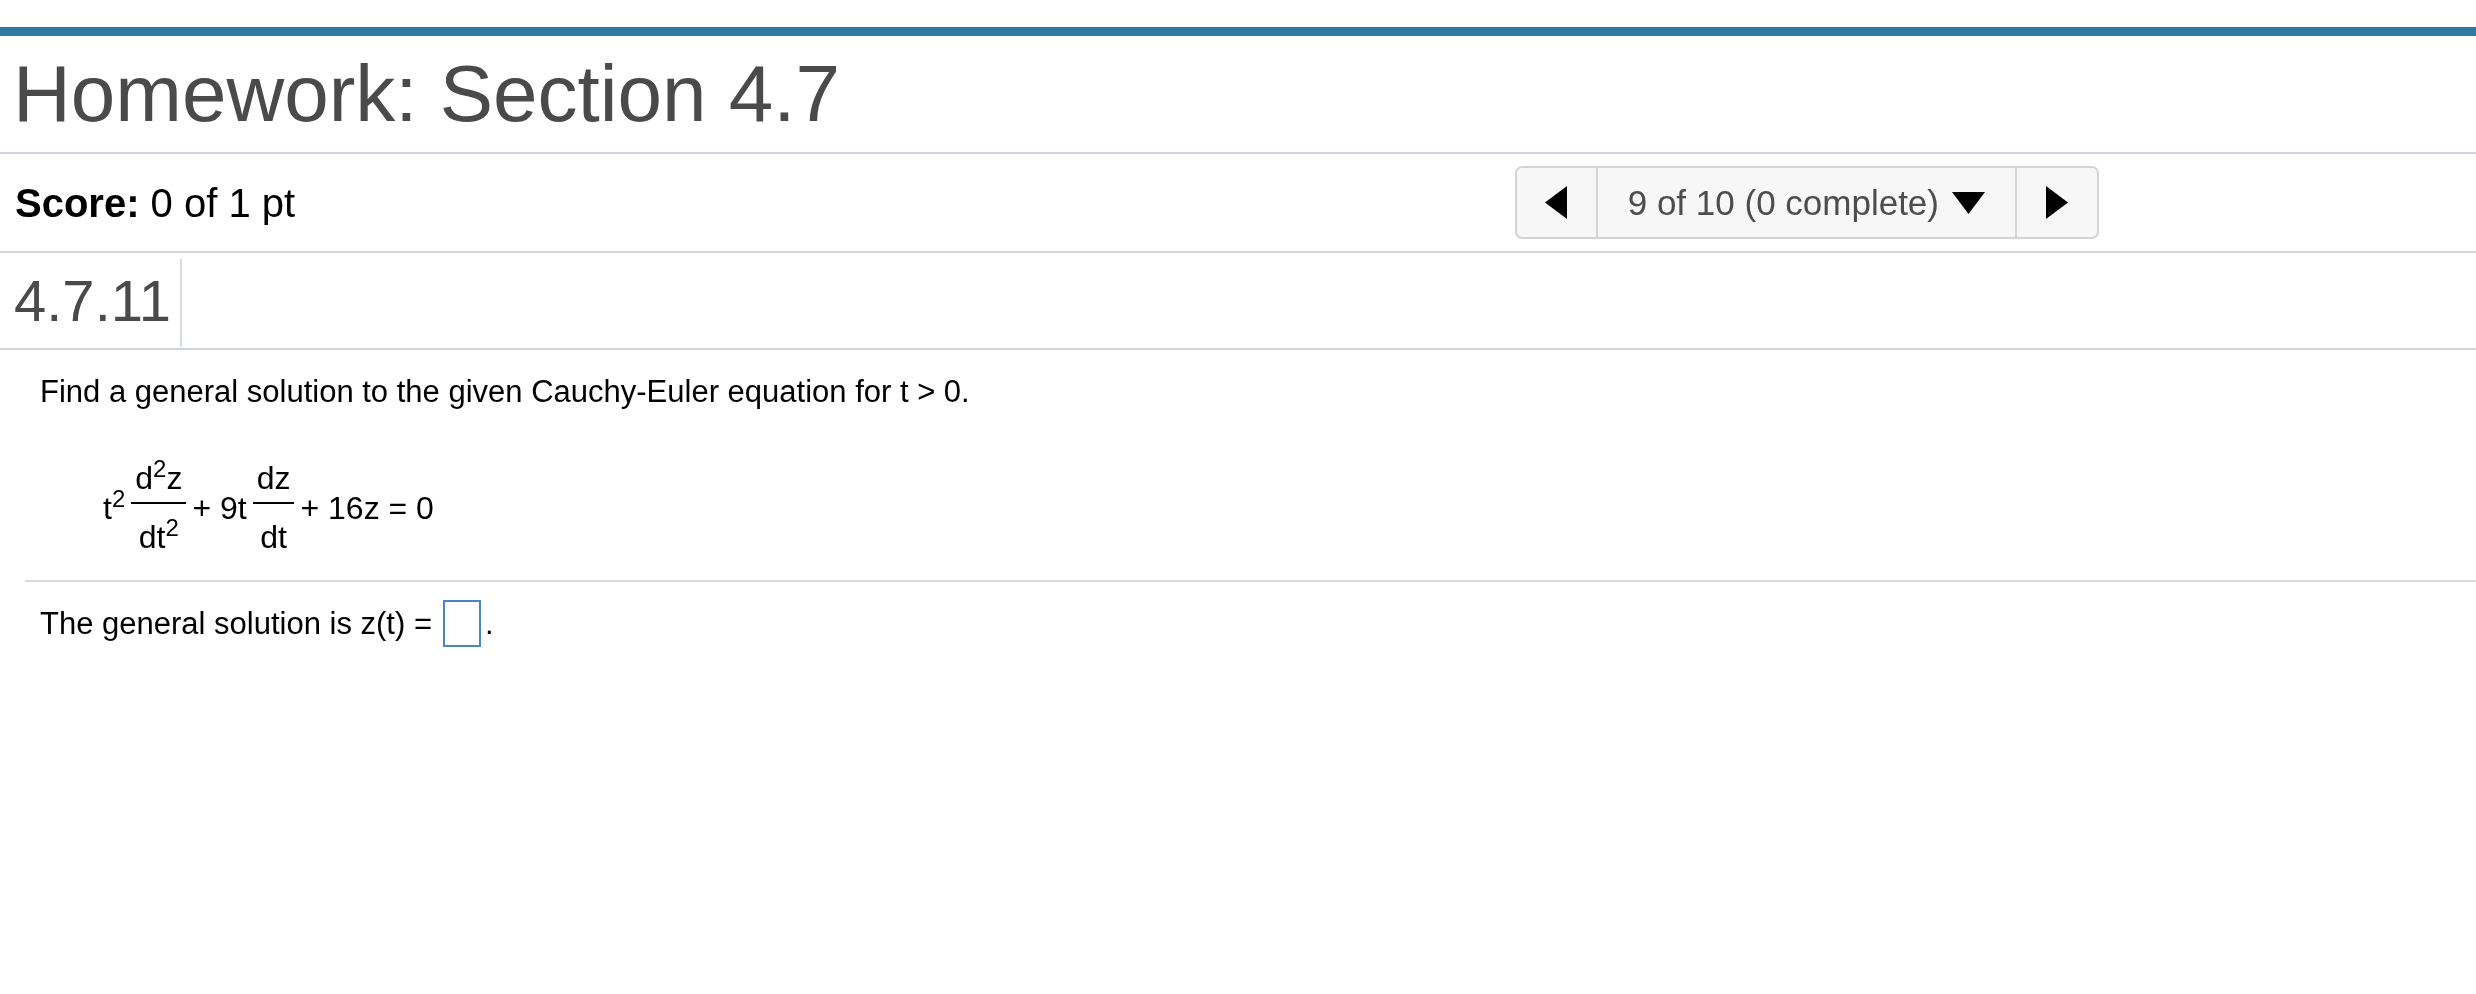 This screenshot has height=994, width=2476. I want to click on next-question-button, so click(2057, 202).